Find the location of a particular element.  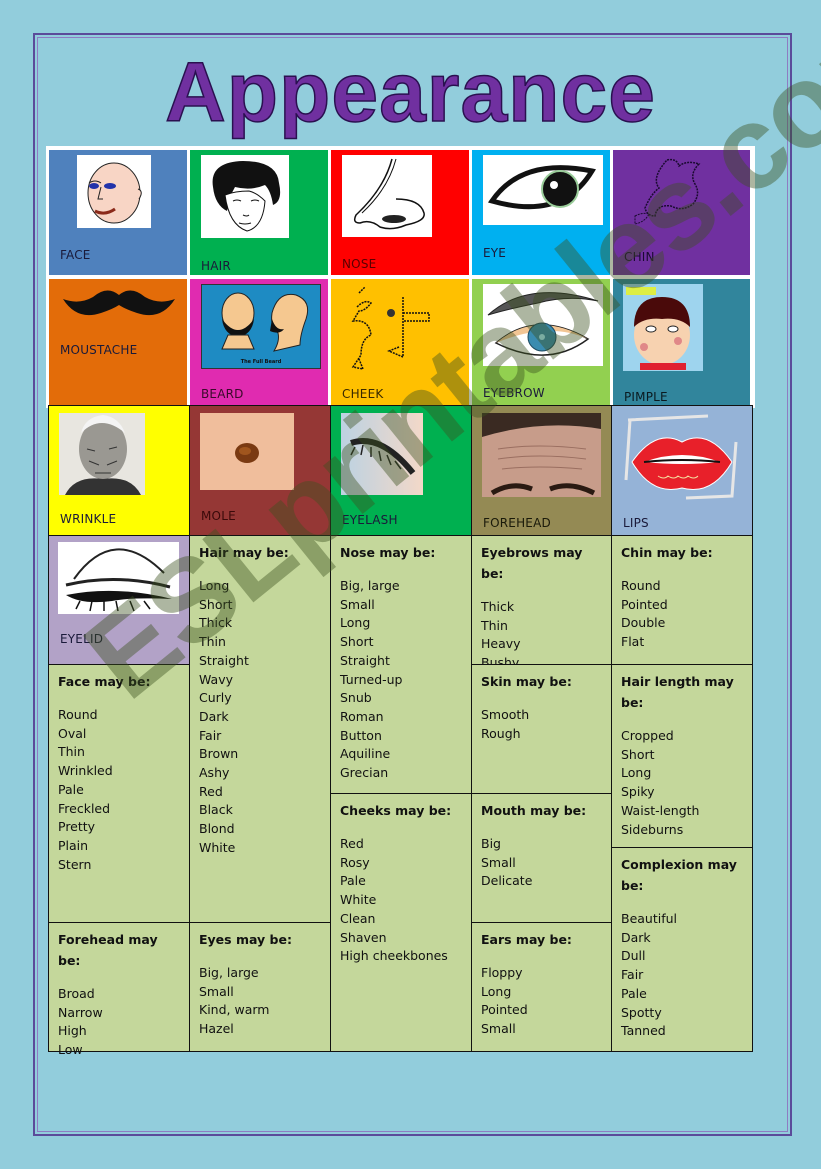

beard-caption: The Full Beard is located at coordinates (261, 361).